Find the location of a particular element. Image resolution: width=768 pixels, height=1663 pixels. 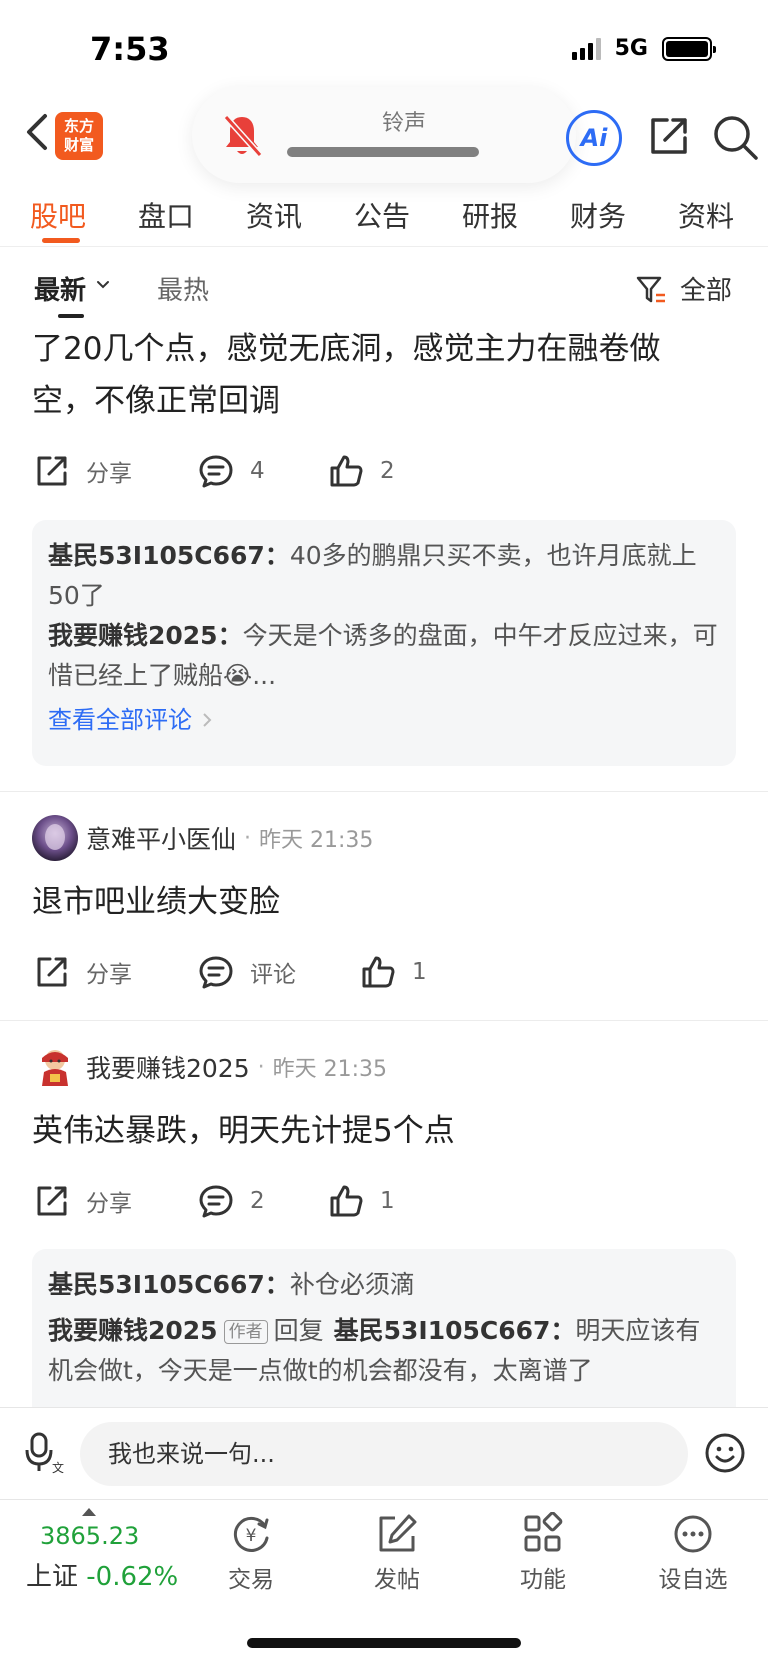

emoji-icon is located at coordinates (725, 1453).